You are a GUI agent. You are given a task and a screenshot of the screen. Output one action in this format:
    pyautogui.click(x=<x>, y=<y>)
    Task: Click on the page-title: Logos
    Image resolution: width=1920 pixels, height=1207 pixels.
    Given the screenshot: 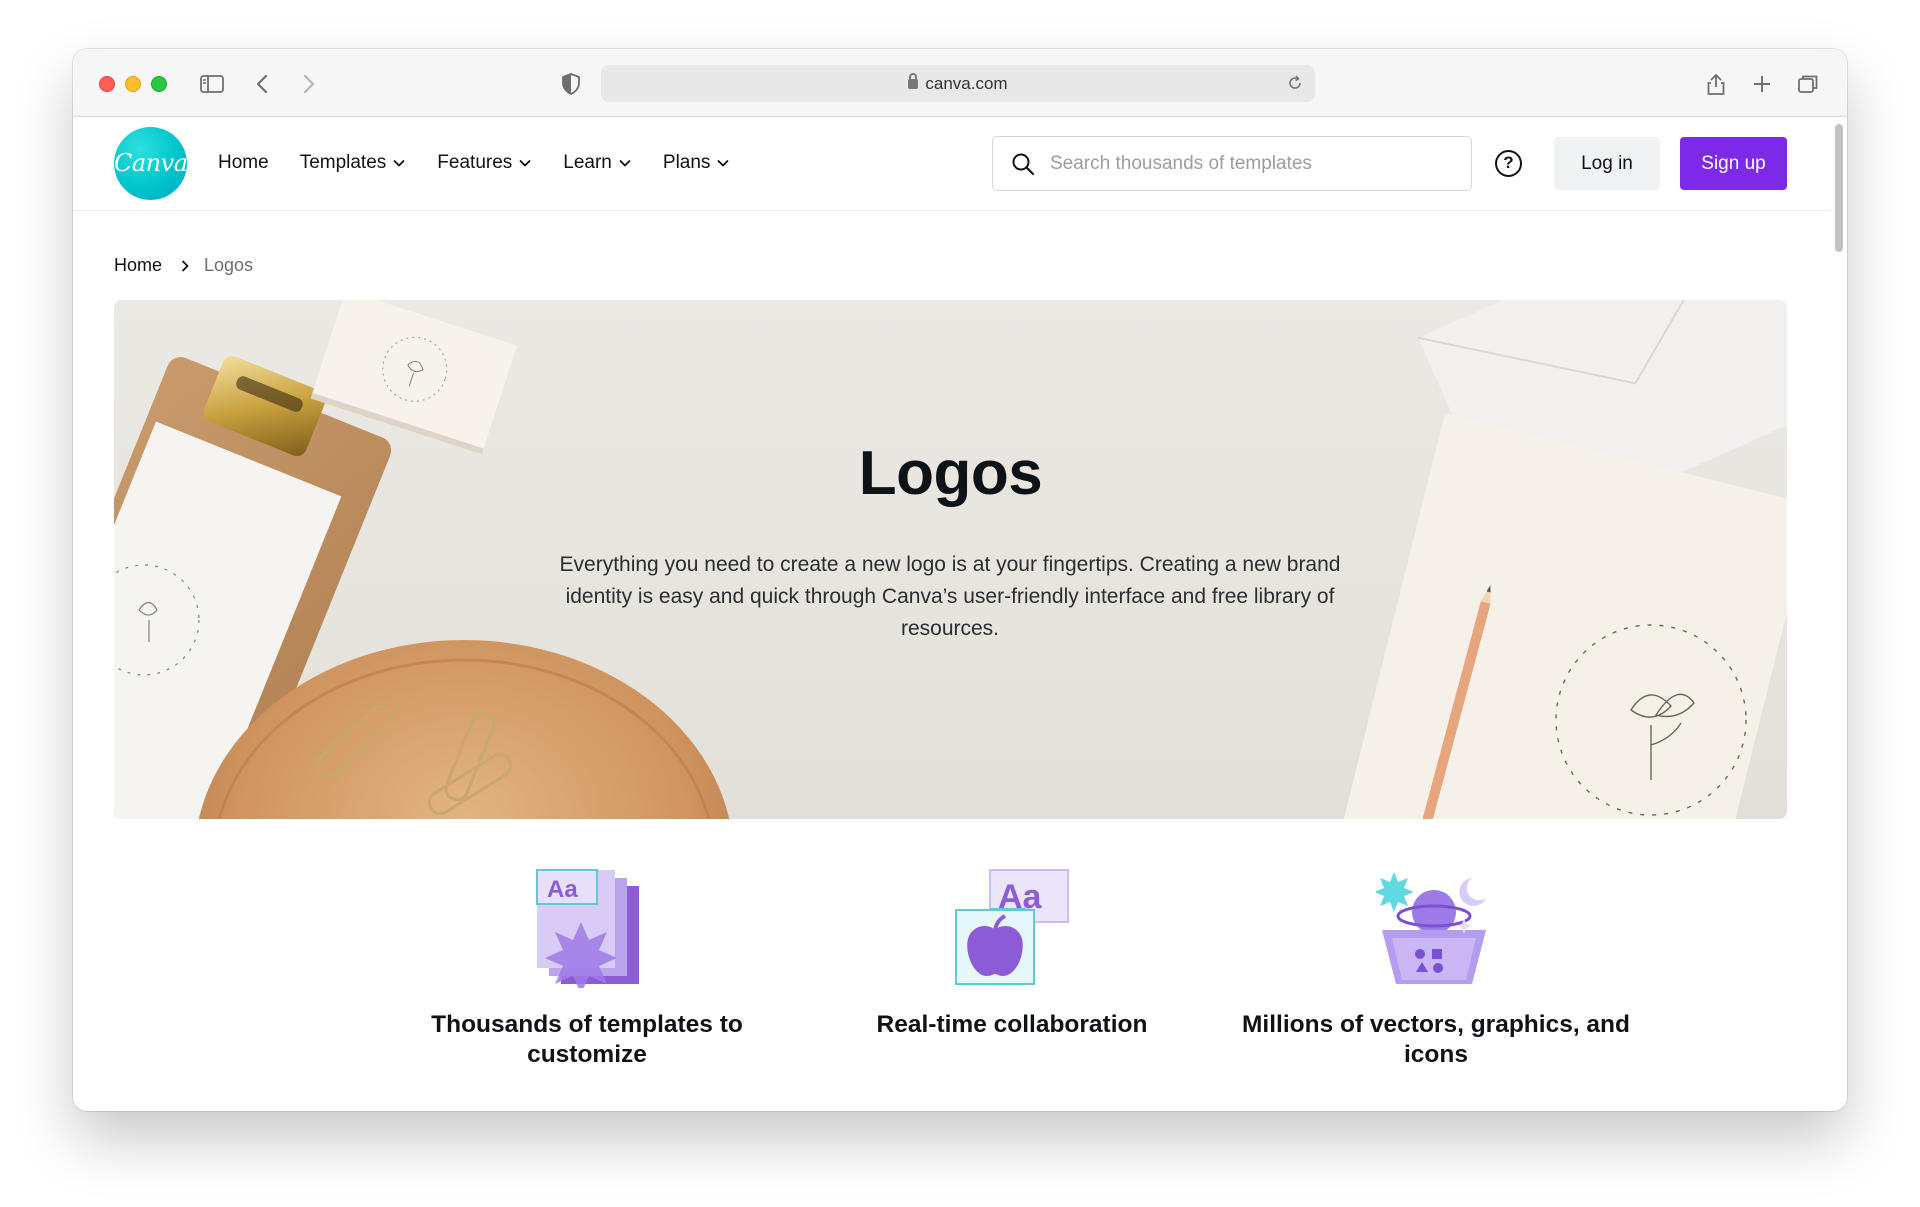 What is the action you would take?
    pyautogui.click(x=950, y=473)
    